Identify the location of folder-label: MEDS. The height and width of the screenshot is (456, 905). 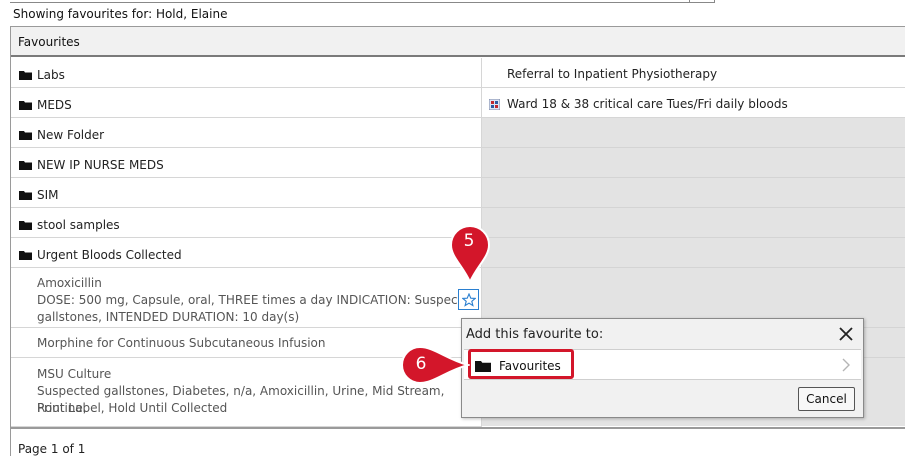
(54, 105).